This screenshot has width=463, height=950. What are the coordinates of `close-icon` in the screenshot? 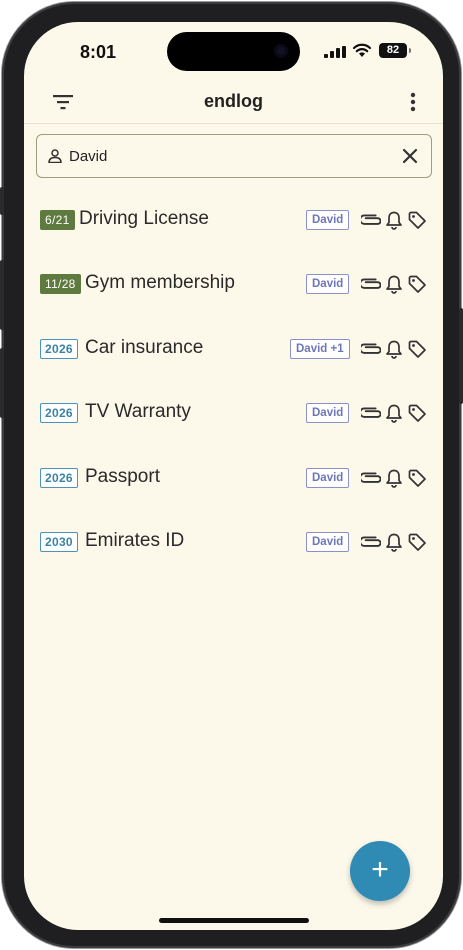 It's located at (410, 156).